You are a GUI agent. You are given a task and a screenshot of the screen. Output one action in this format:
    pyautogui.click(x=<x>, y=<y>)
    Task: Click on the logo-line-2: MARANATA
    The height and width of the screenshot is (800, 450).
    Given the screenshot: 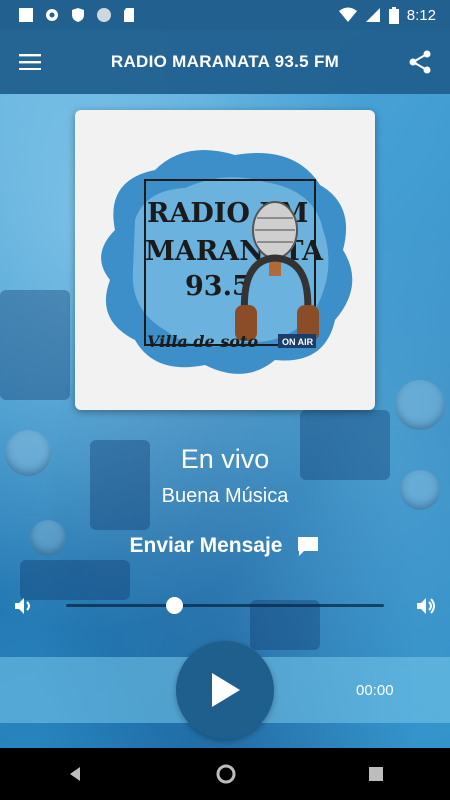 What is the action you would take?
    pyautogui.click(x=234, y=251)
    